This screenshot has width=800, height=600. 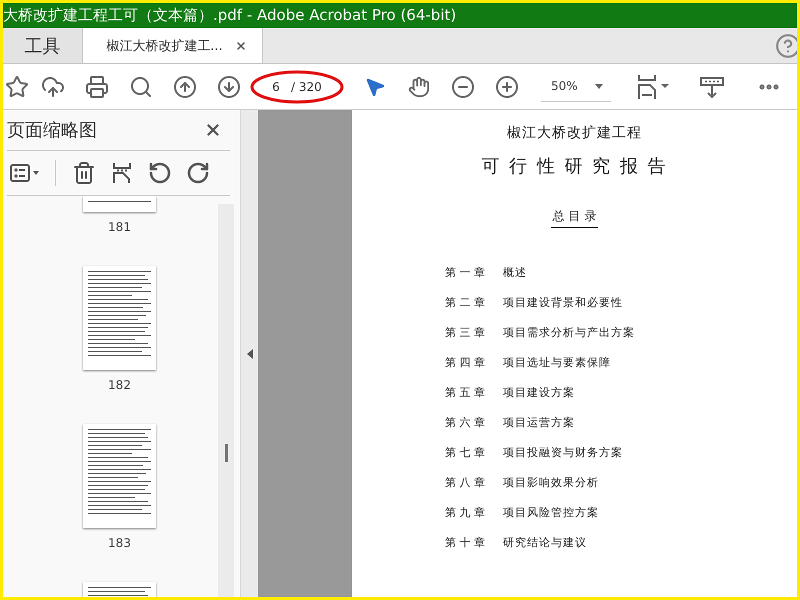 I want to click on panel-title: 页面缩略图, so click(x=52, y=130).